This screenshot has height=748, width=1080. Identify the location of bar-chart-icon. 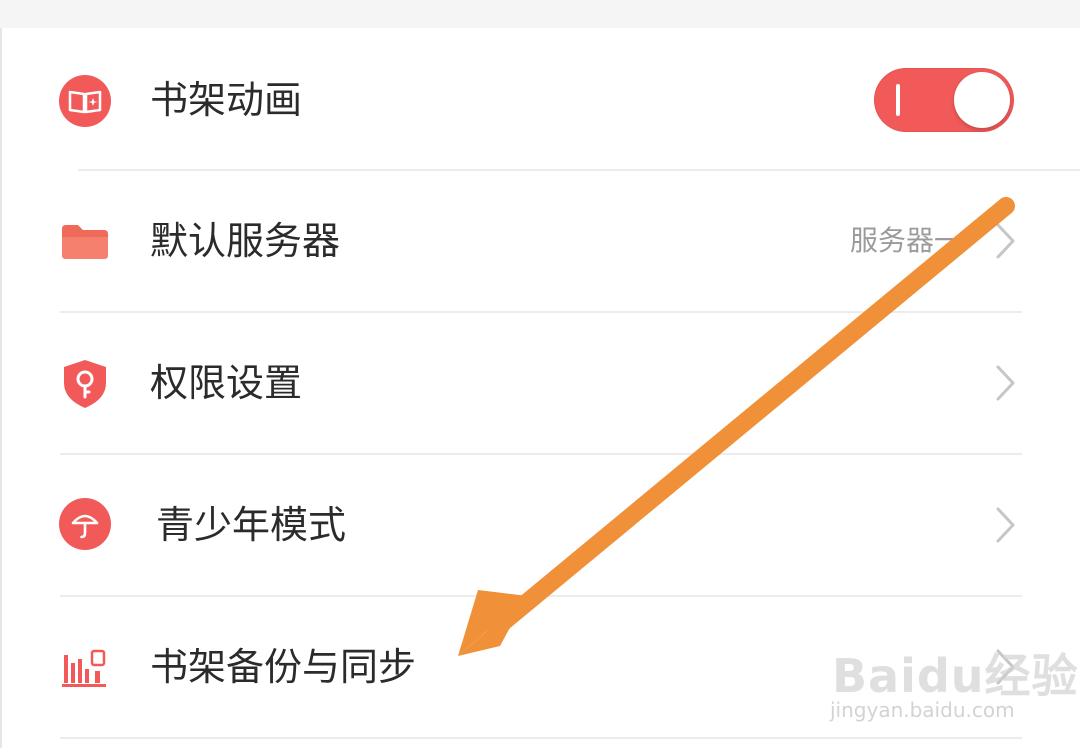
(84, 668).